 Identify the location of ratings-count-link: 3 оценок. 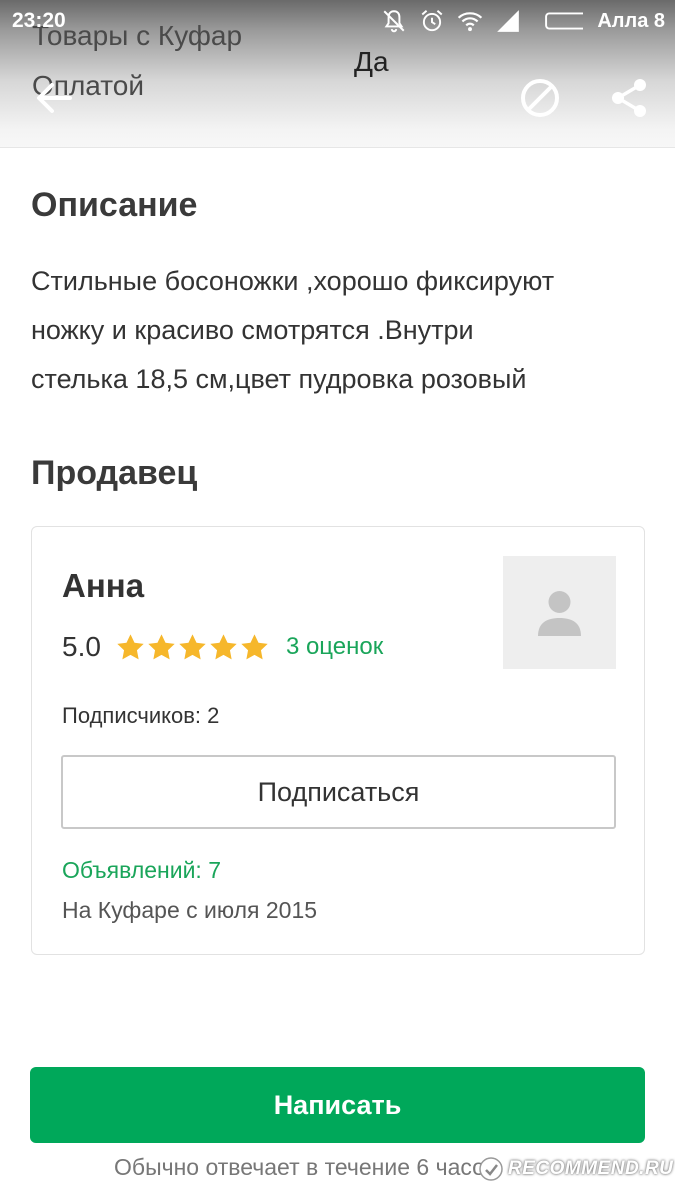
(334, 647).